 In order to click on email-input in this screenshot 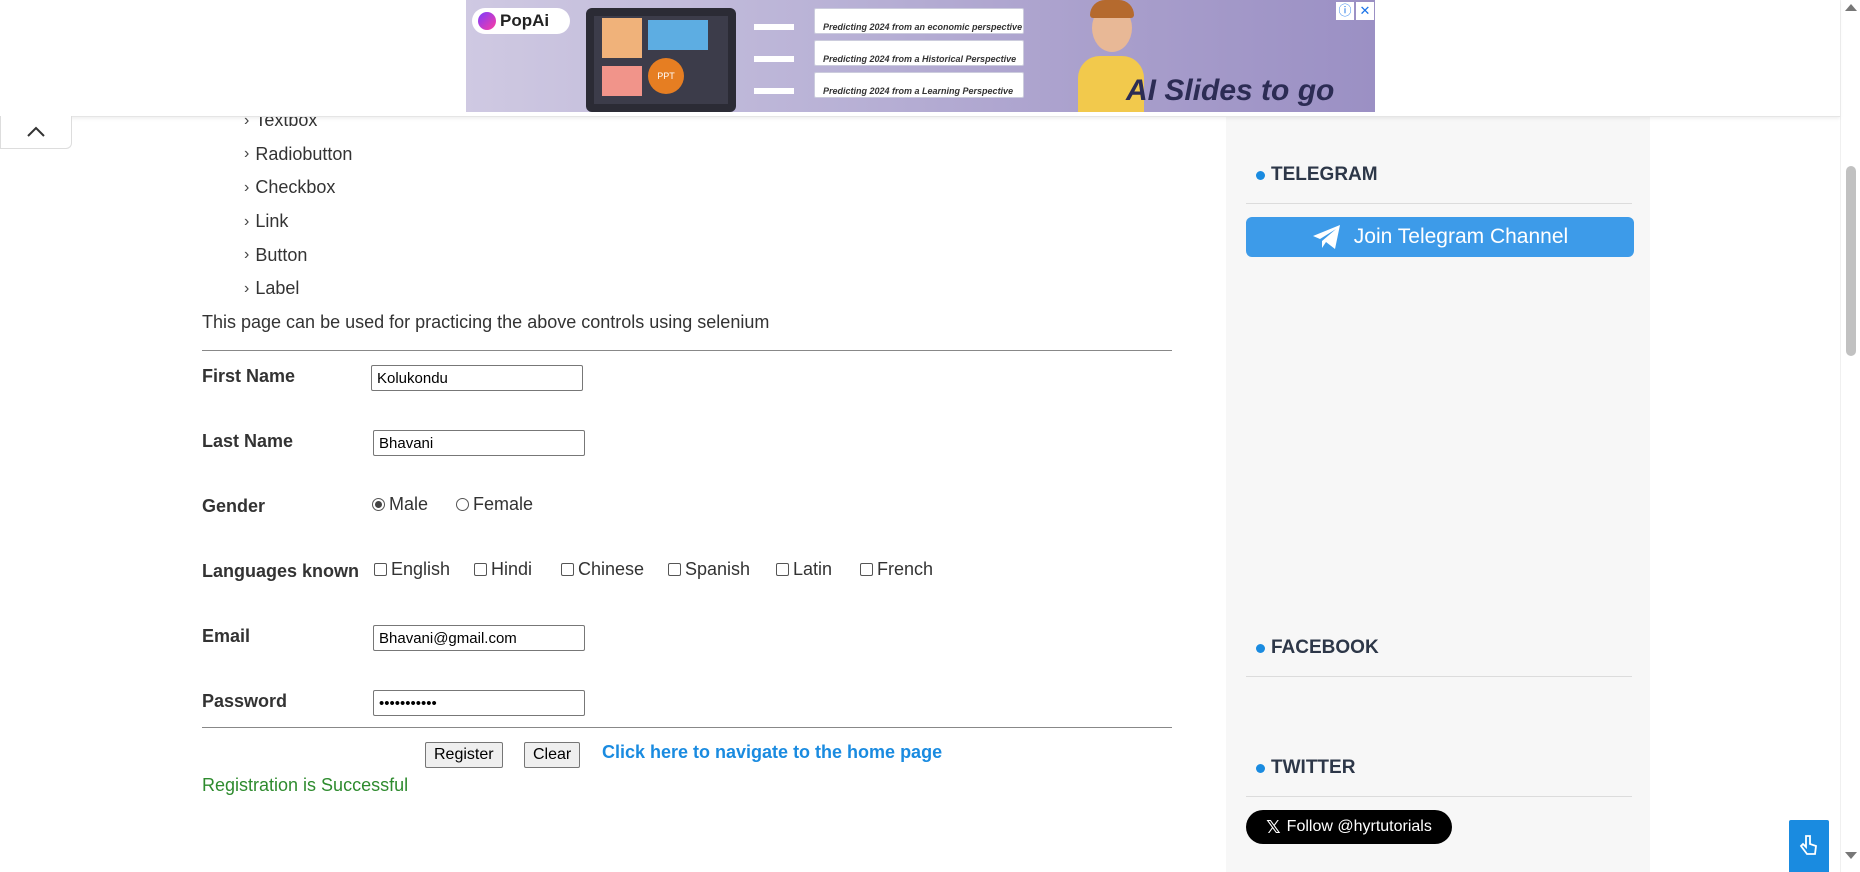, I will do `click(479, 638)`.